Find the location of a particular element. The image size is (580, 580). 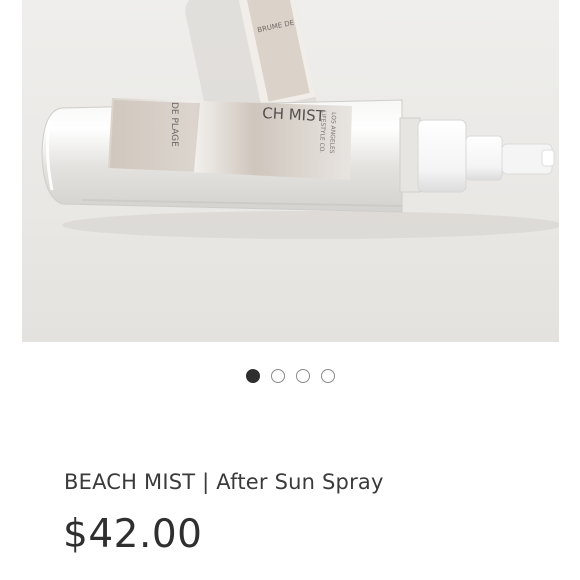

carousel-pagination is located at coordinates (290, 378).